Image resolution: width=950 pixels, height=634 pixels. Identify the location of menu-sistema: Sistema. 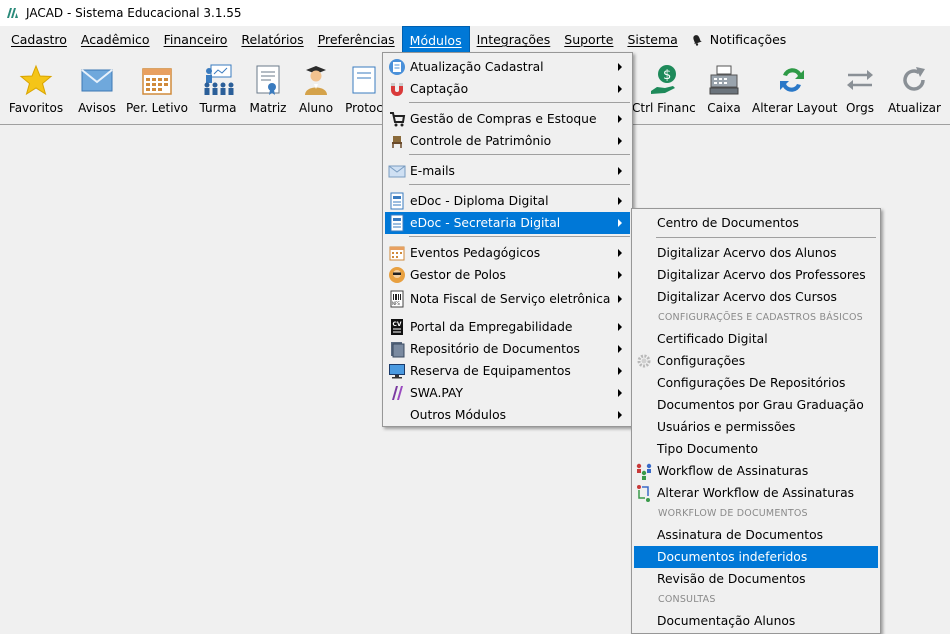
(652, 39).